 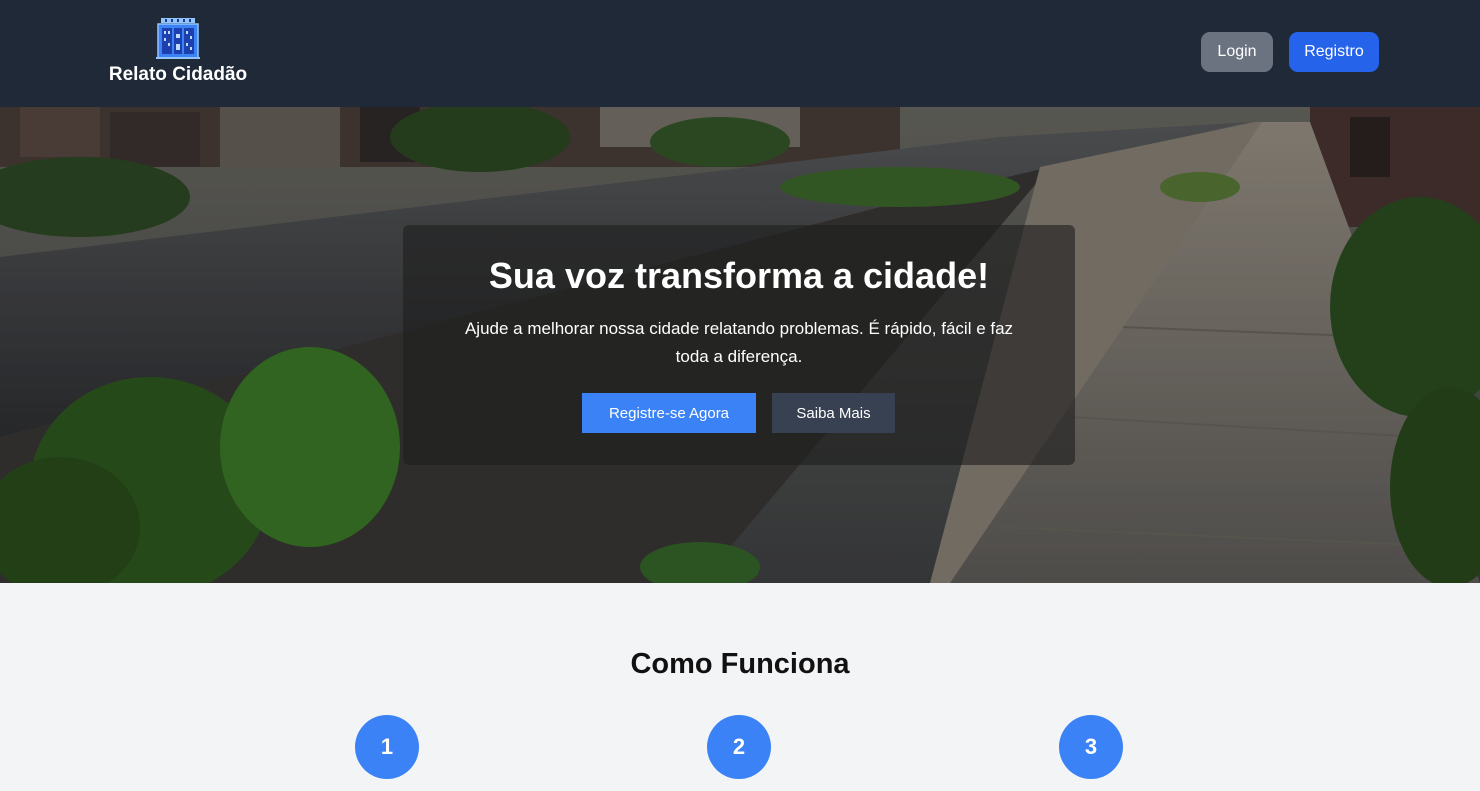 What do you see at coordinates (387, 747) in the screenshot?
I see `step-1-badge: 1` at bounding box center [387, 747].